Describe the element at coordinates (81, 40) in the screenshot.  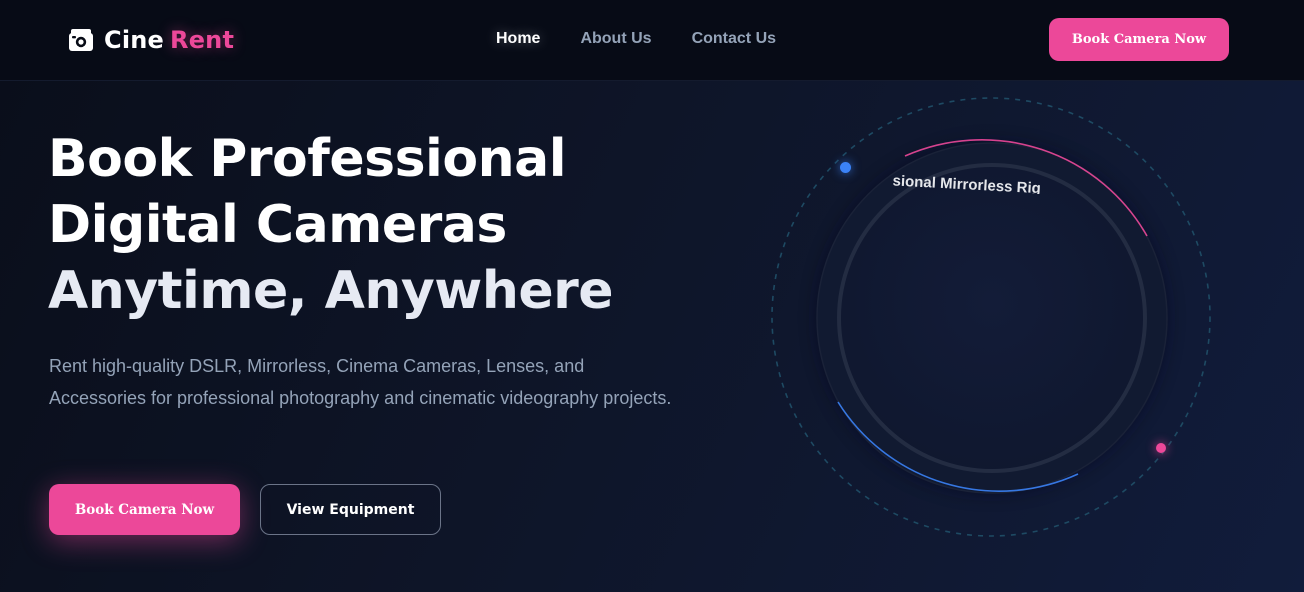
I see `camera-icon` at that location.